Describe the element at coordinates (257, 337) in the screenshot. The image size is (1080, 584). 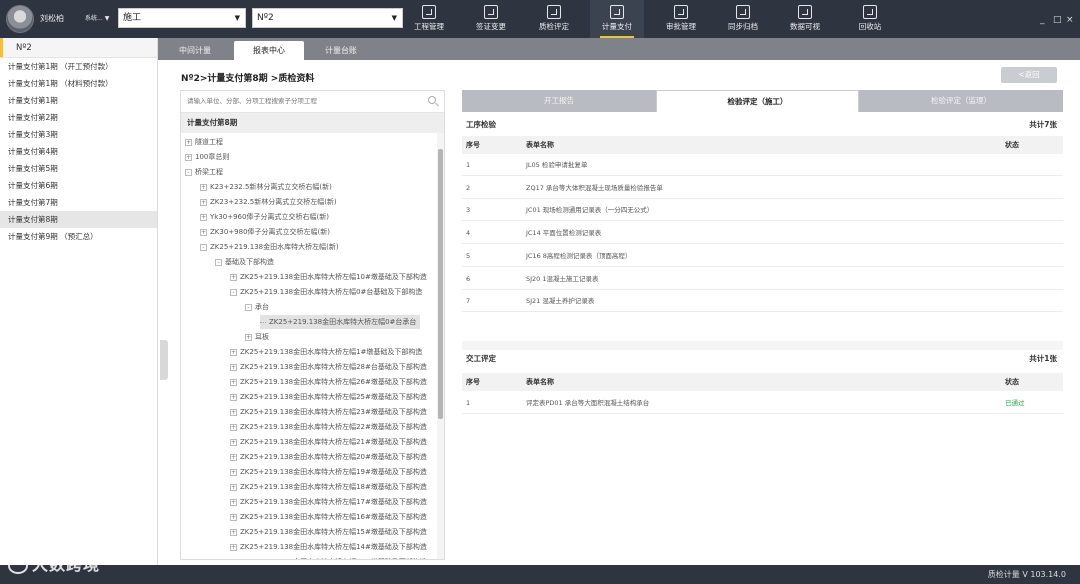
I see `tree-node: + 耳板` at that location.